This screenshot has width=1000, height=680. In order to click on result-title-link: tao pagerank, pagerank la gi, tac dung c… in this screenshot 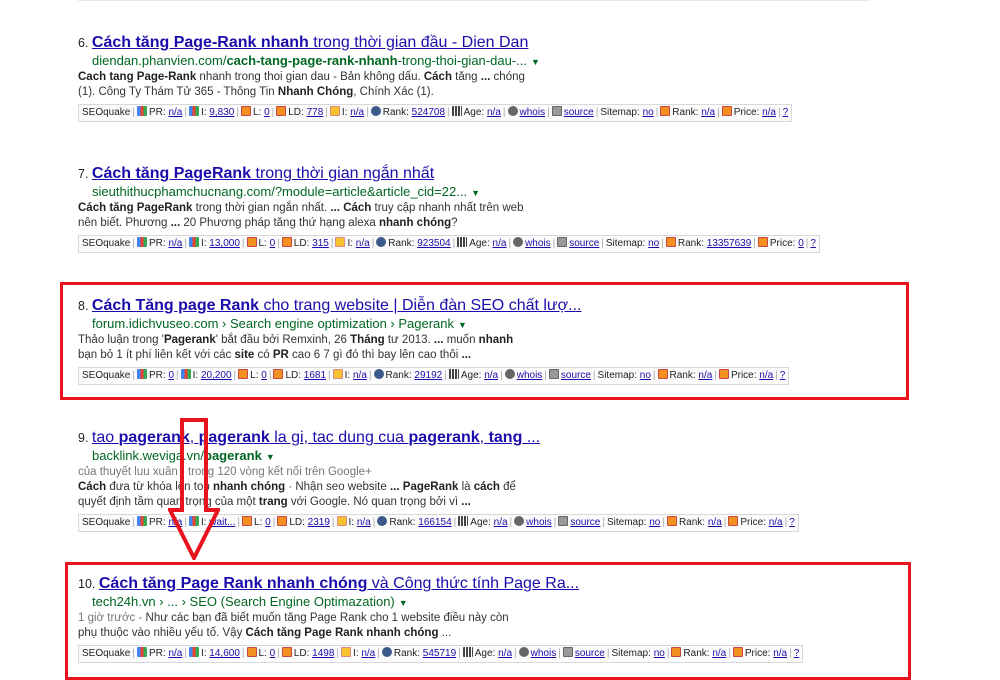, I will do `click(316, 437)`.